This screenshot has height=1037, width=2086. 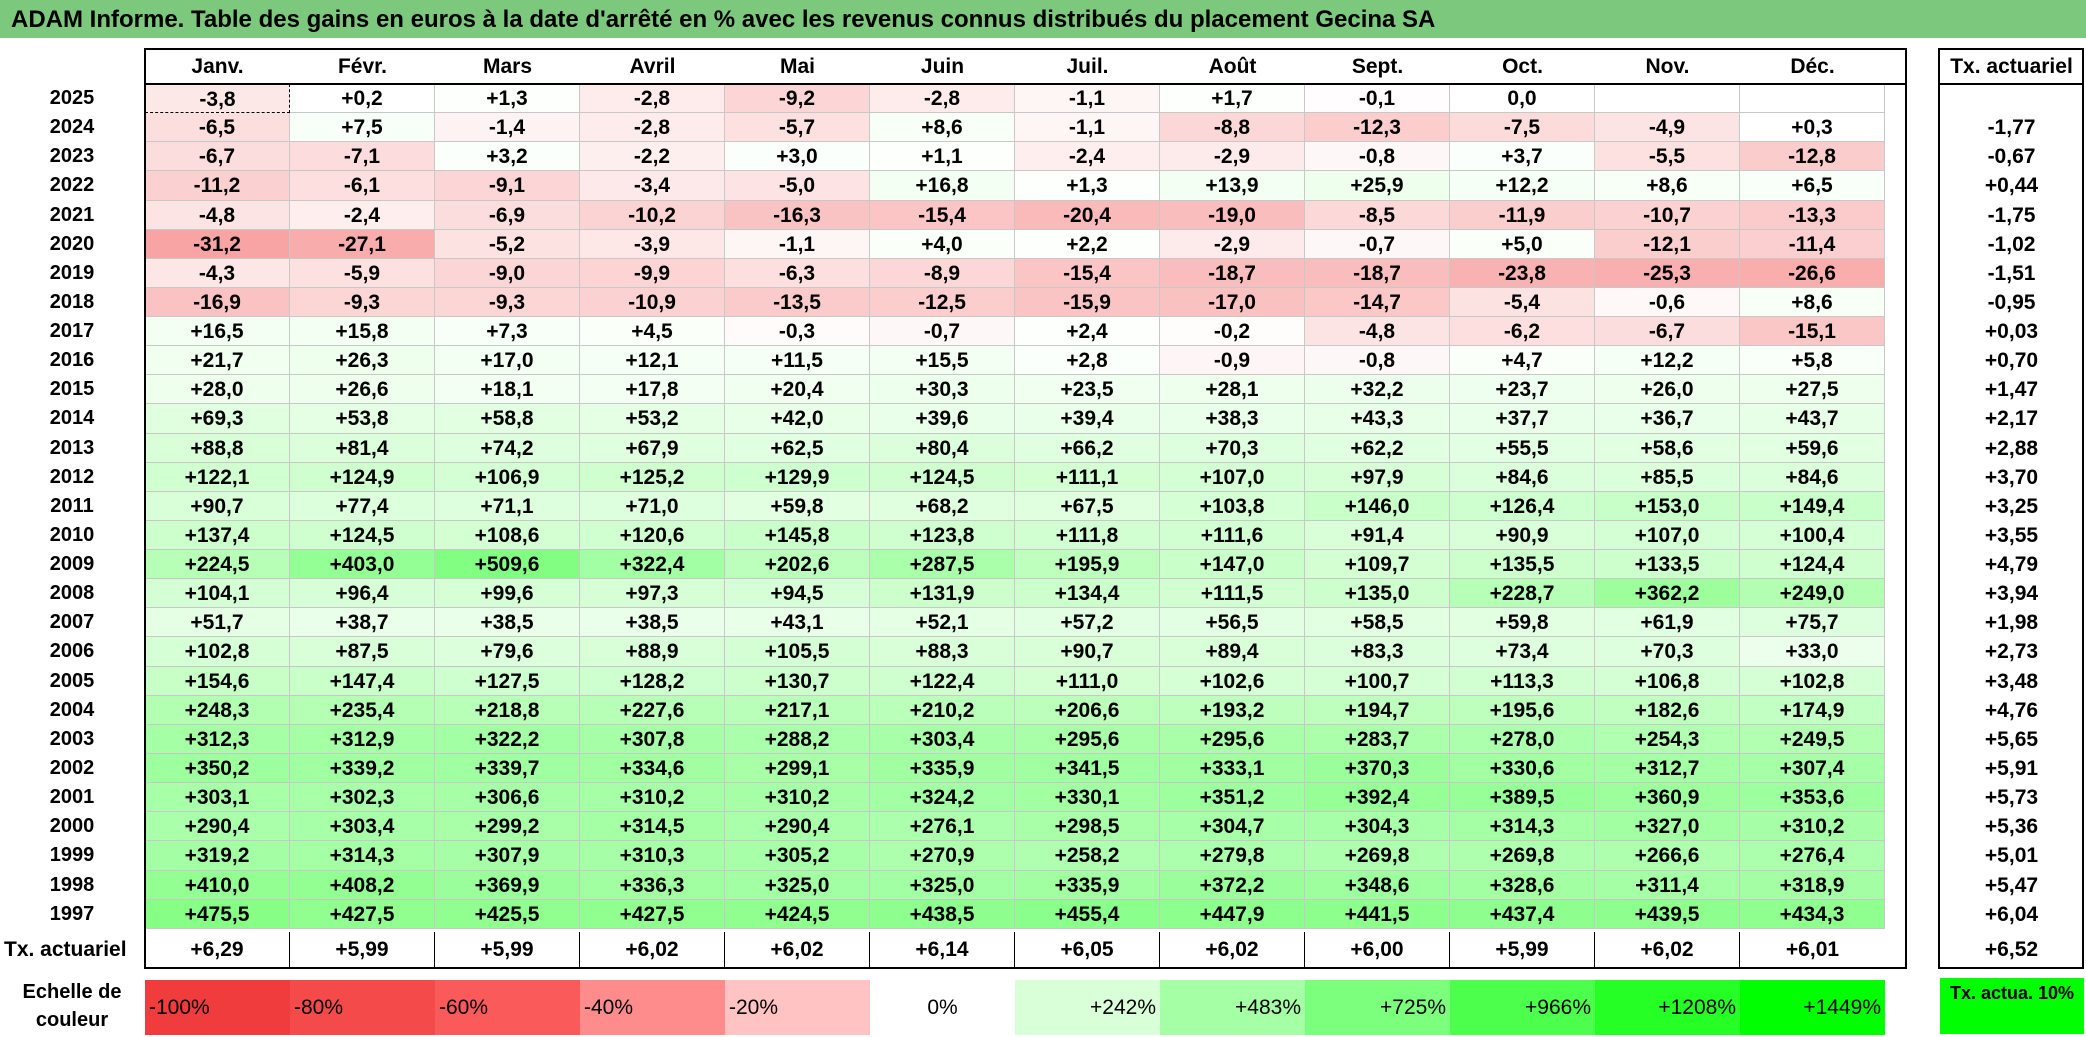 What do you see at coordinates (507, 244) in the screenshot?
I see `gain-cell: -5,2` at bounding box center [507, 244].